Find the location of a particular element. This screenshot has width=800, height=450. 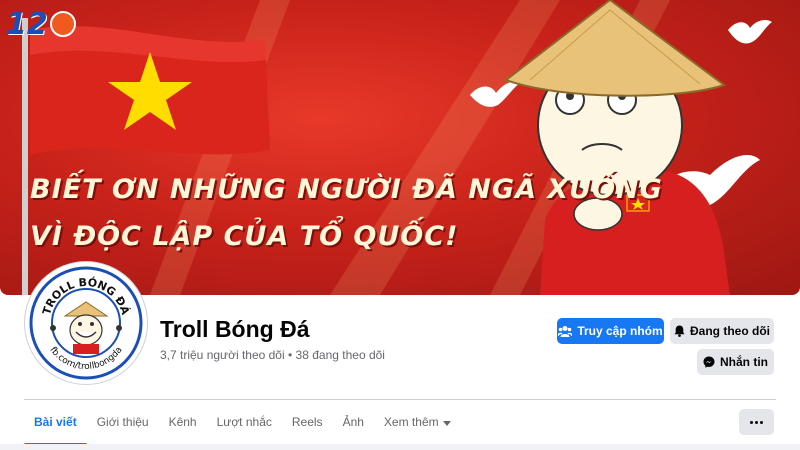

tab-see-more: Xem thêm is located at coordinates (417, 422).